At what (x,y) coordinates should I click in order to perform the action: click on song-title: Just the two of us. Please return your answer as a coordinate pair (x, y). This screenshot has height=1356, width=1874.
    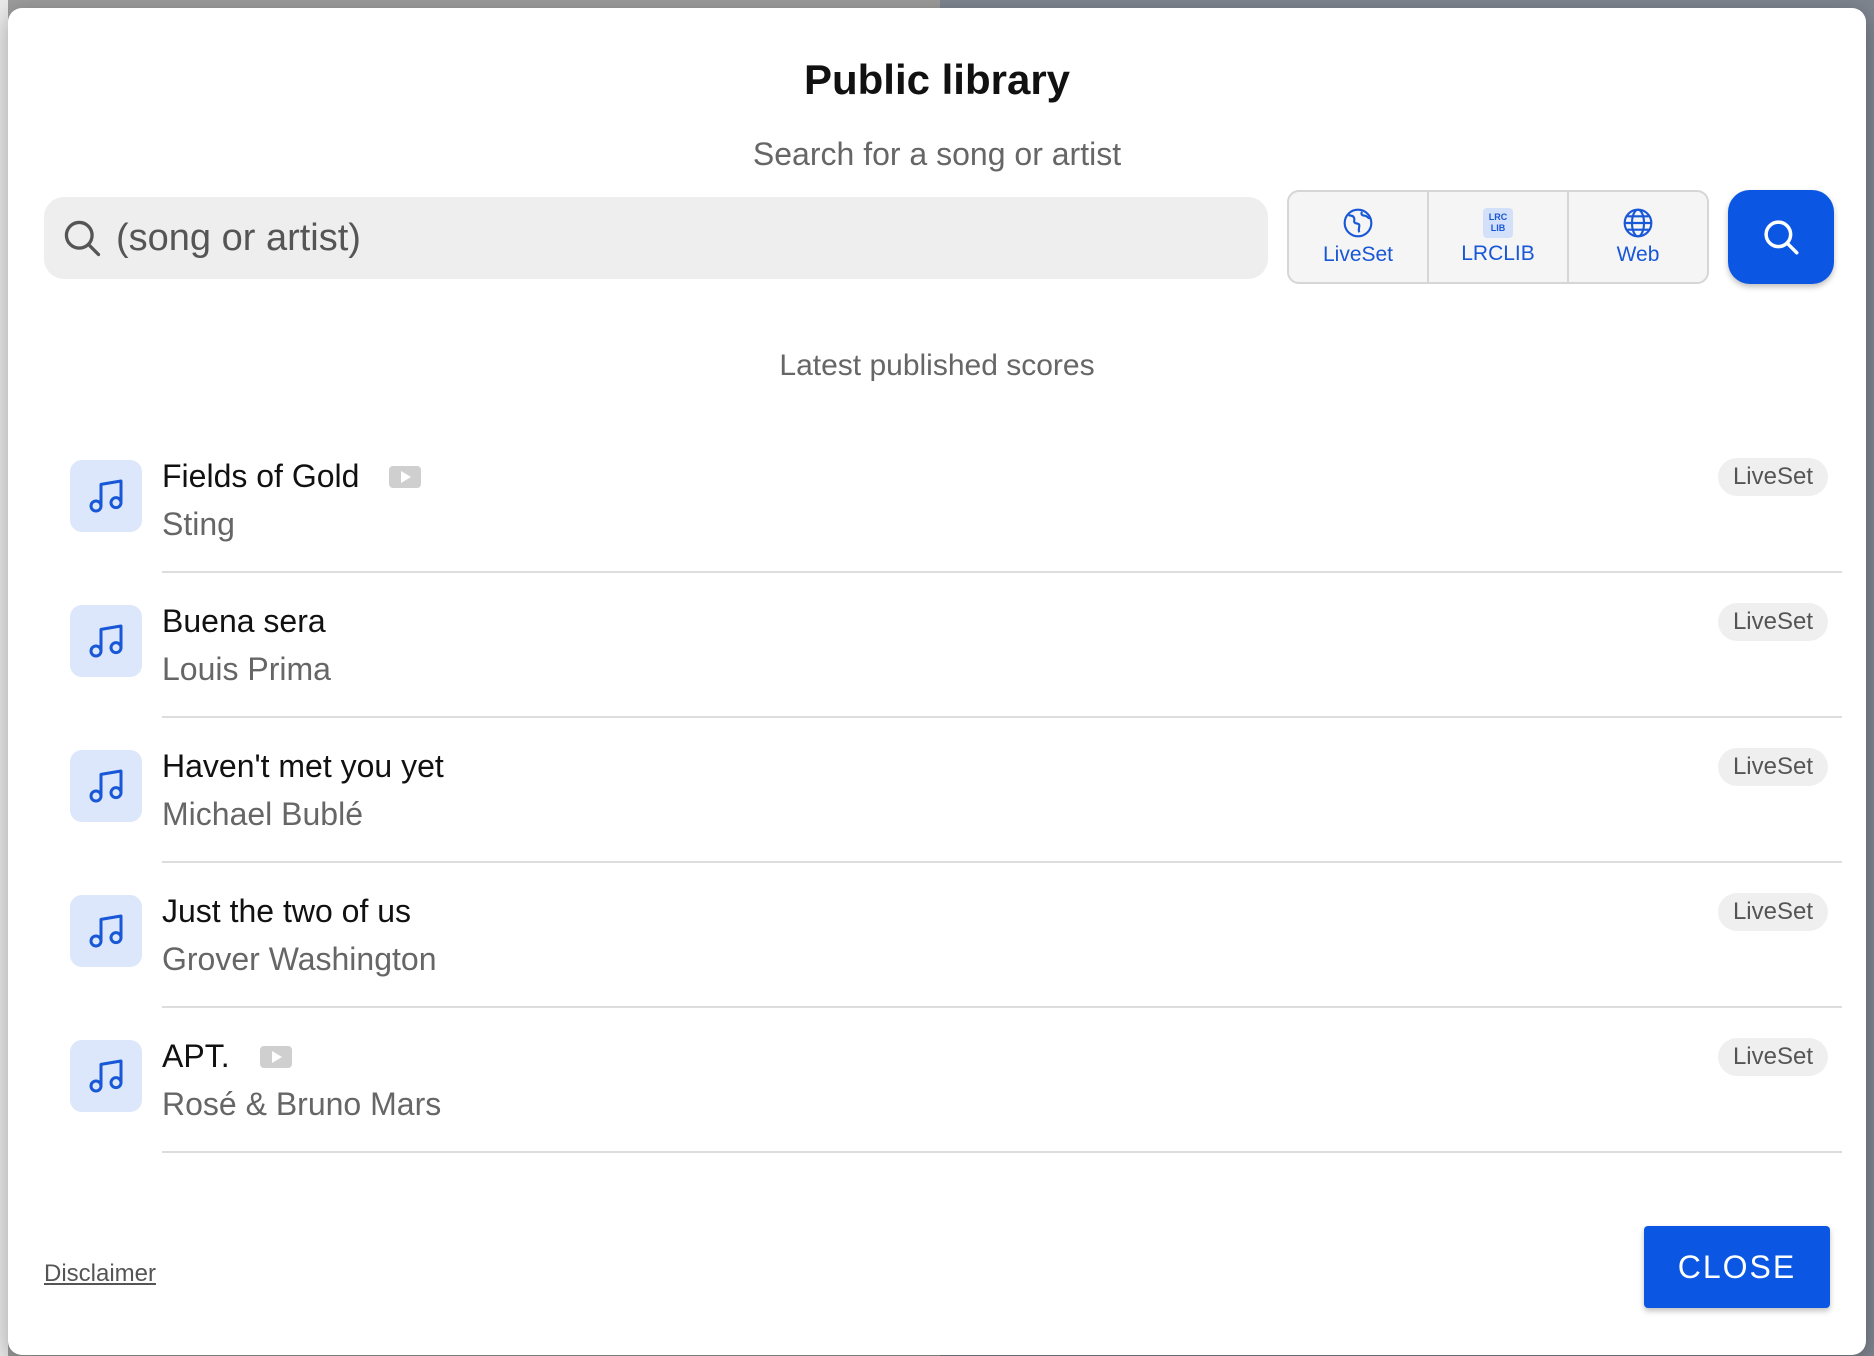
    Looking at the image, I should click on (286, 911).